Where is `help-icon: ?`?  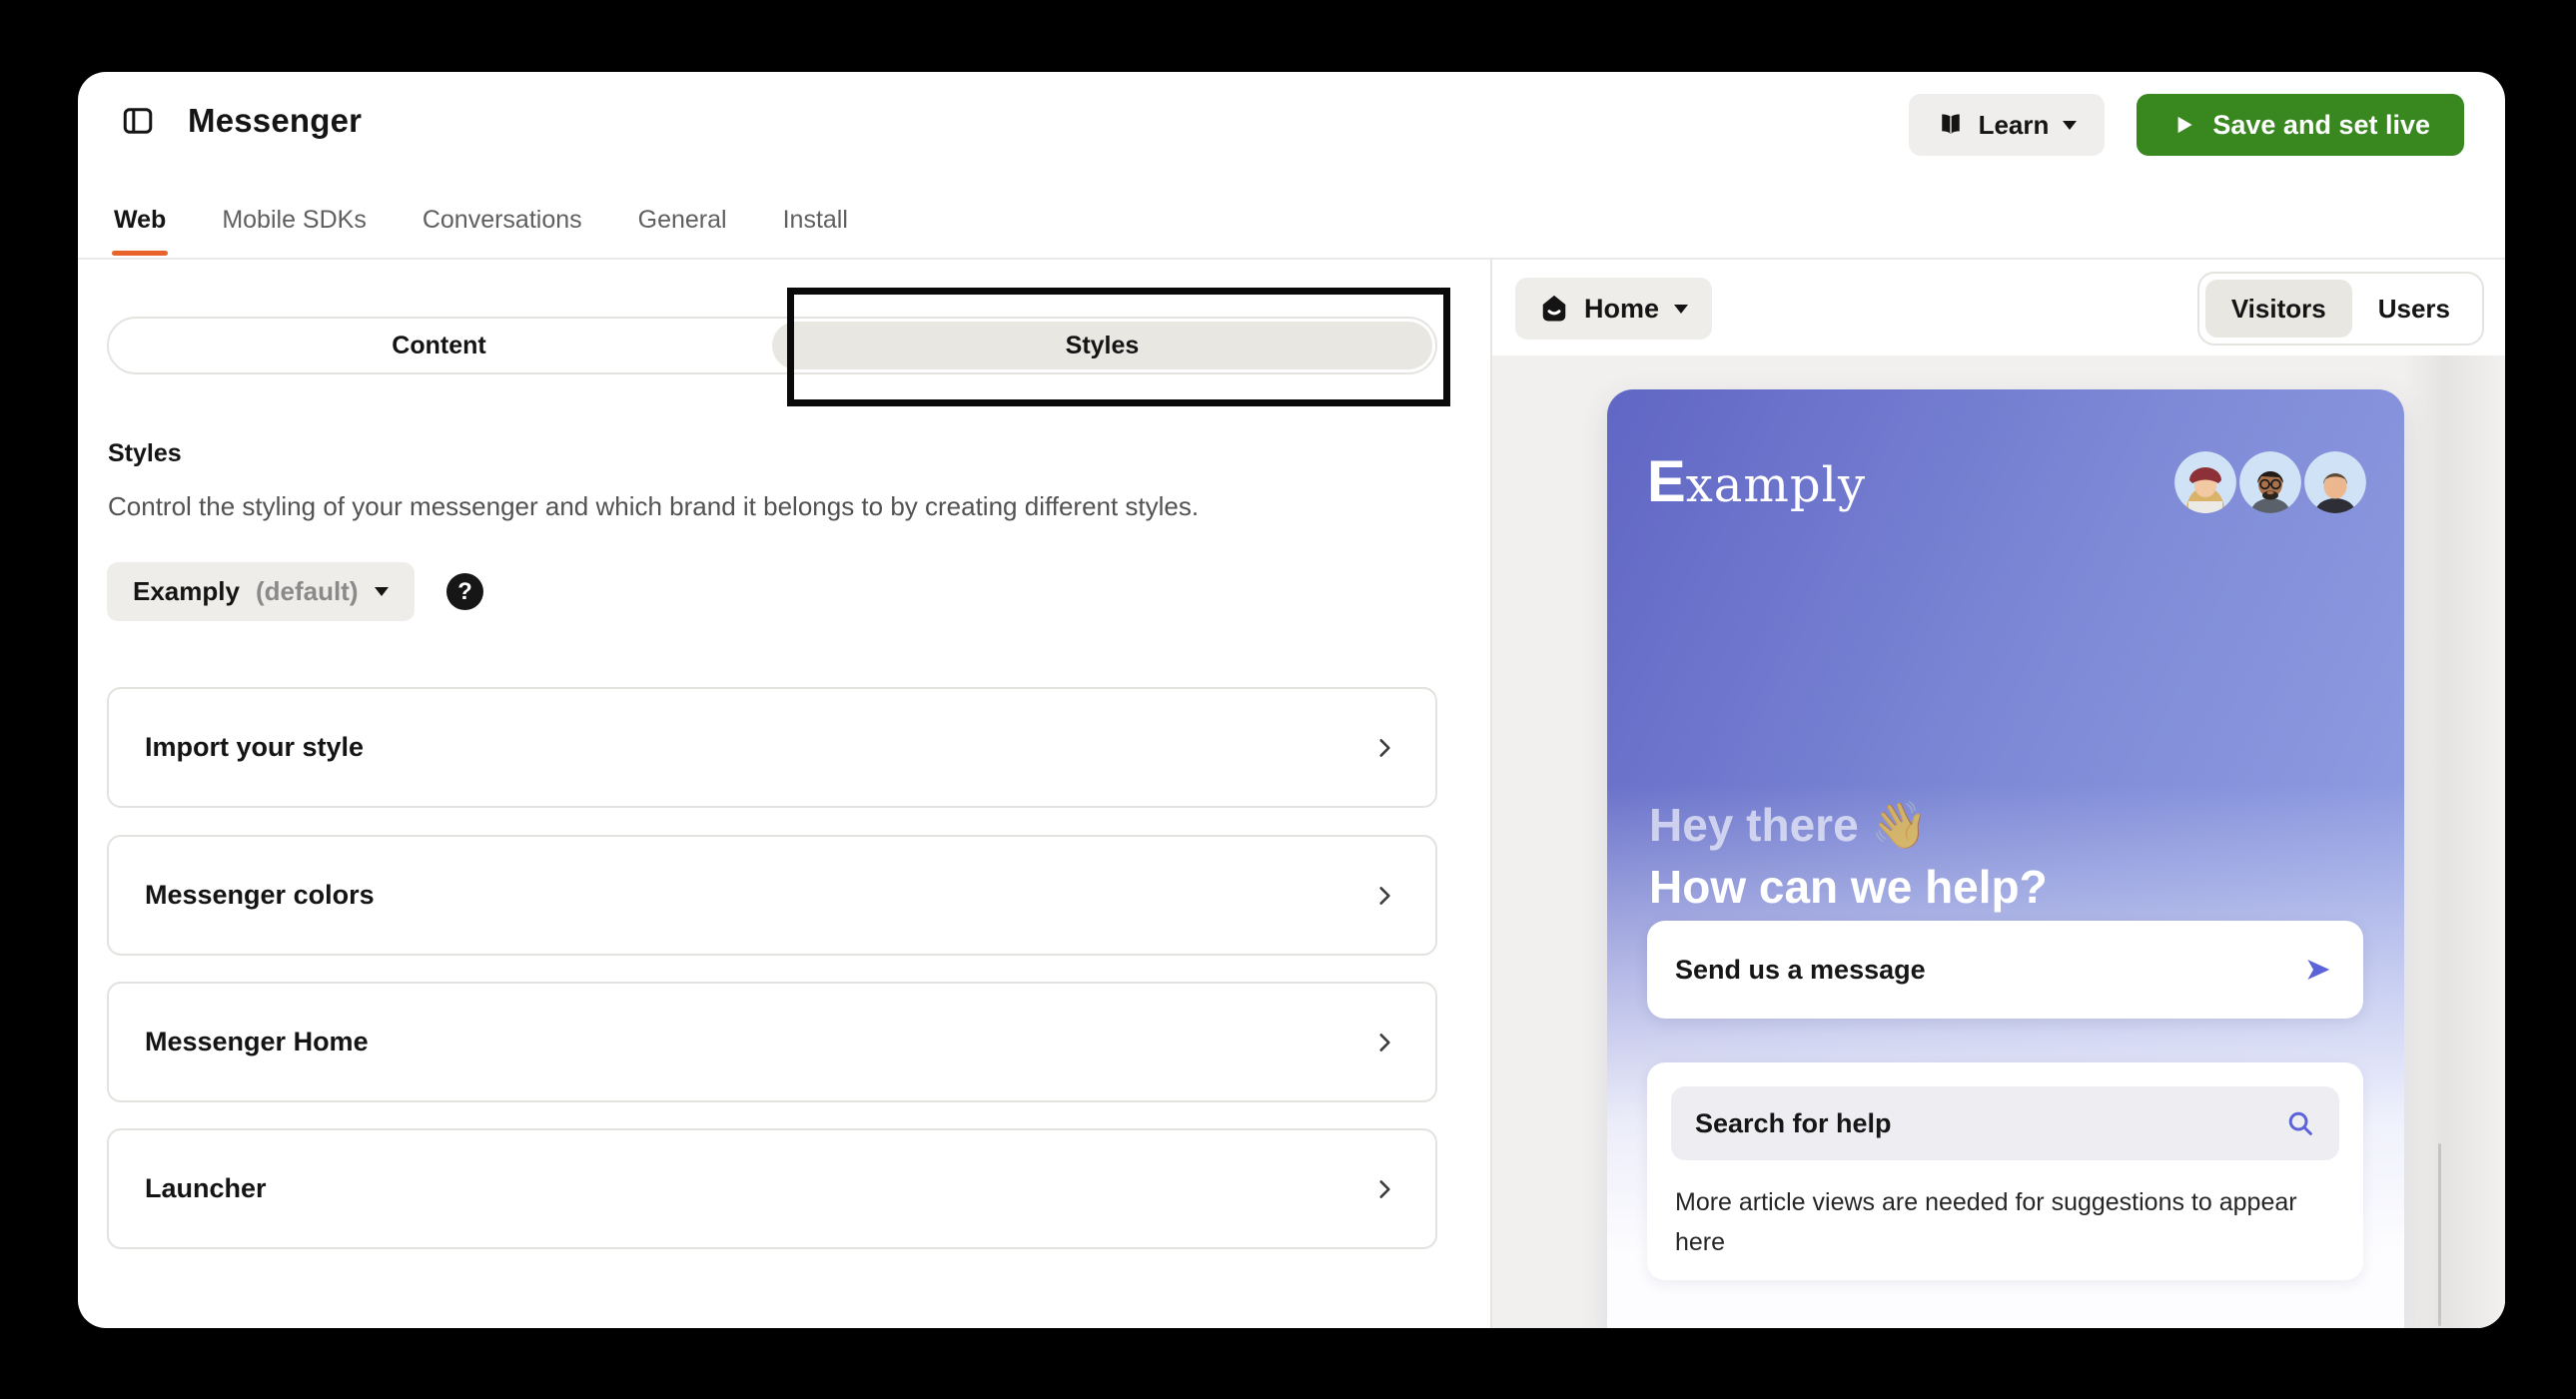 help-icon: ? is located at coordinates (465, 591).